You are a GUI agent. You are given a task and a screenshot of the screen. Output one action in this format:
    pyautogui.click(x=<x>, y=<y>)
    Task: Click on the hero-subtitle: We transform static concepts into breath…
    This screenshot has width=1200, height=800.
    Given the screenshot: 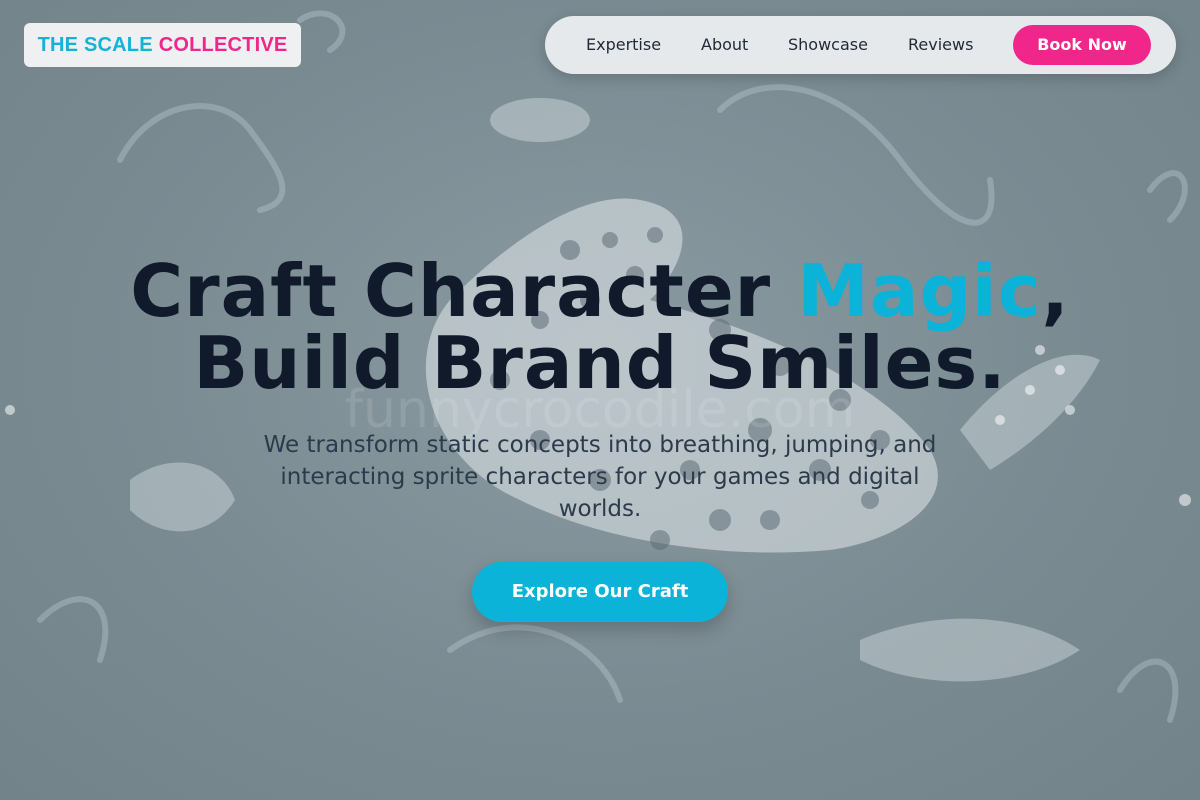 What is the action you would take?
    pyautogui.click(x=600, y=477)
    